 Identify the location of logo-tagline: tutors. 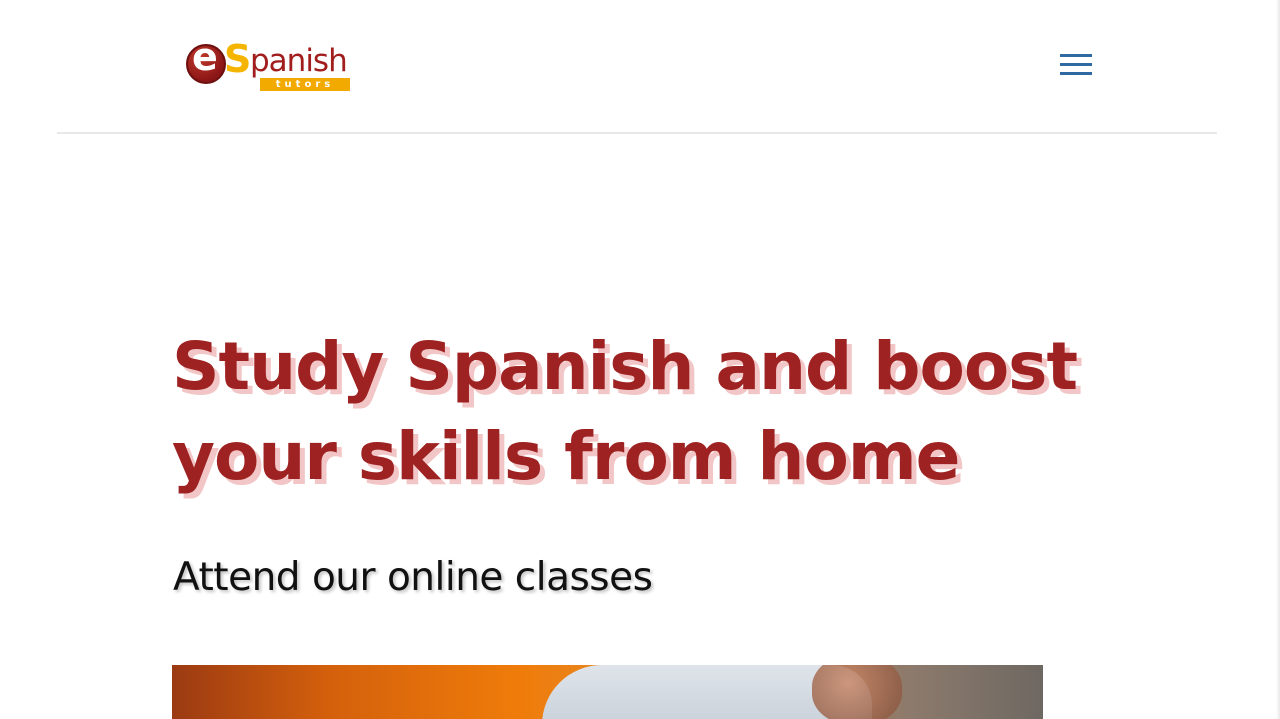
(305, 84).